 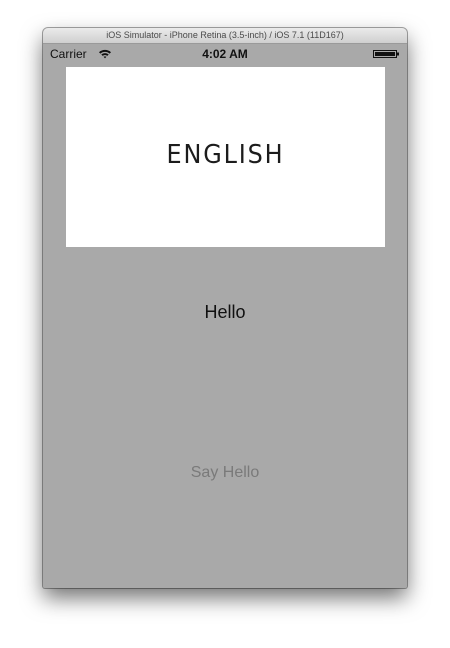 I want to click on status-time: 4:02 AM, so click(x=225, y=54).